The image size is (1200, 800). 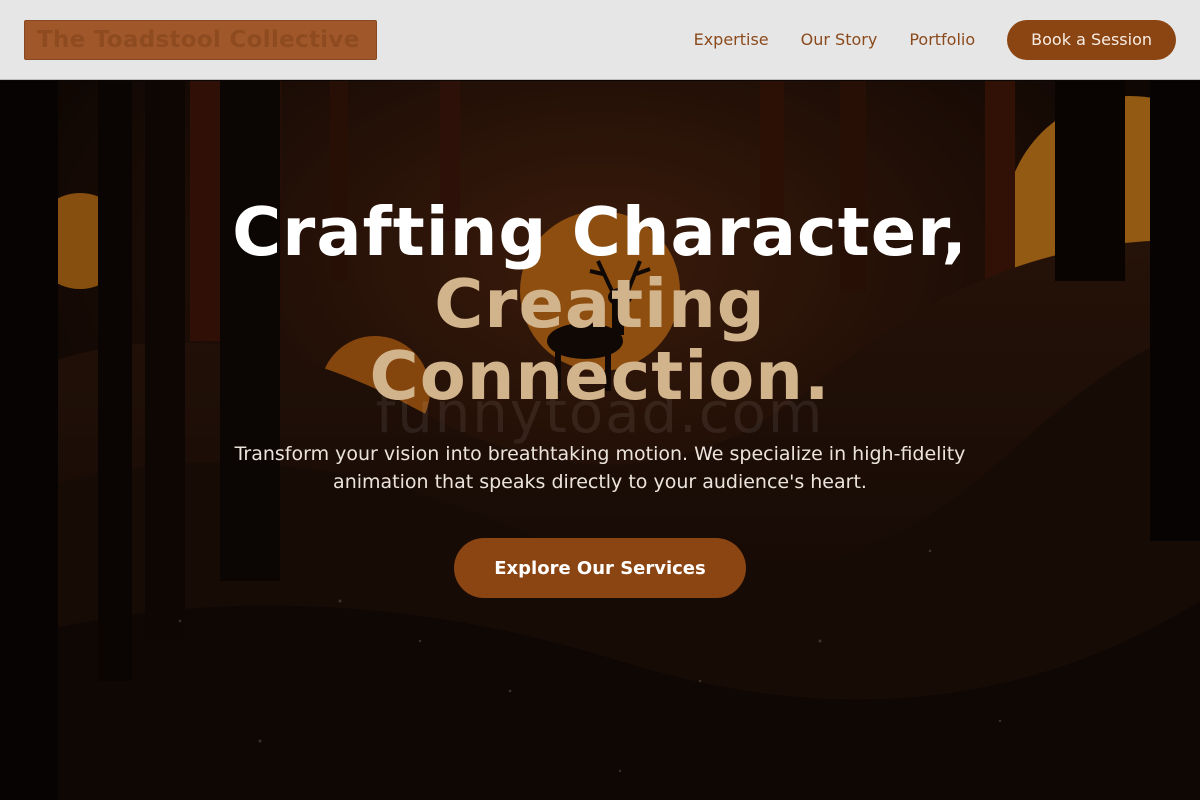 I want to click on logo: The Toadstool Collective, so click(x=200, y=39).